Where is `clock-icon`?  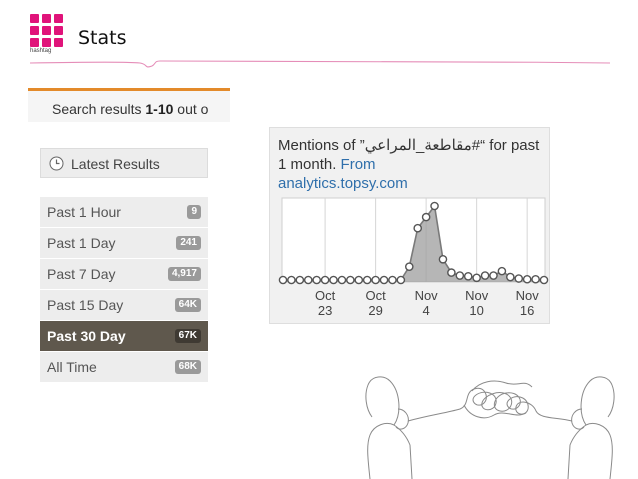 clock-icon is located at coordinates (56, 163).